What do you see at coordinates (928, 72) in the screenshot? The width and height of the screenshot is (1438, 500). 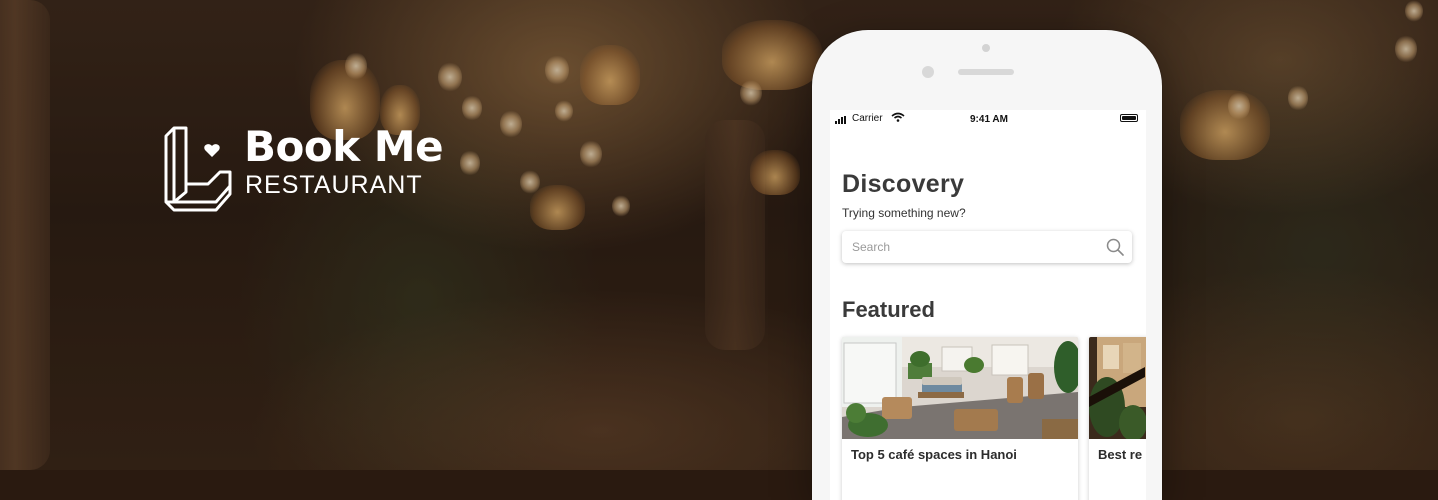 I see `phone-sensor` at bounding box center [928, 72].